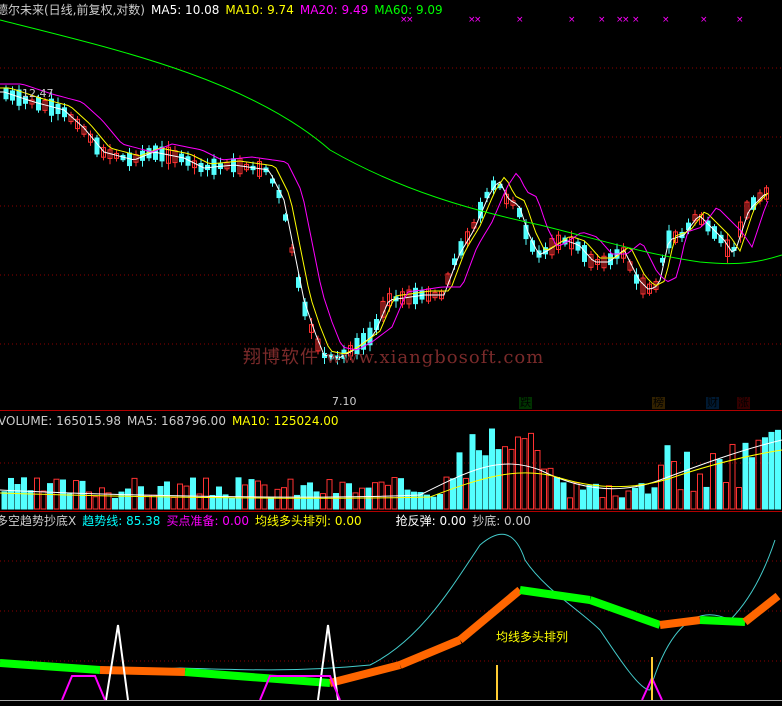 Image resolution: width=782 pixels, height=706 pixels. What do you see at coordinates (60, 421) in the screenshot?
I see `volume-value: VOLUME: 165015.98` at bounding box center [60, 421].